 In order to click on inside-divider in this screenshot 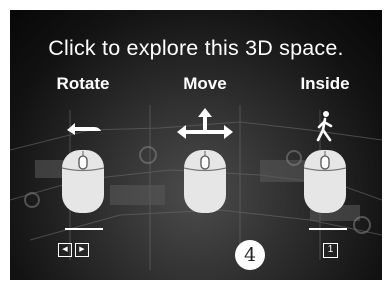, I will do `click(328, 229)`.